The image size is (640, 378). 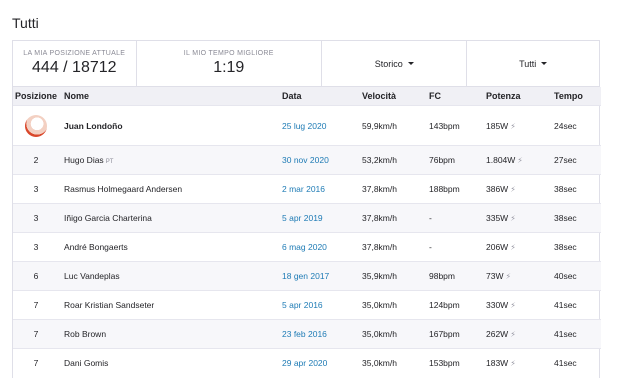 What do you see at coordinates (168, 96) in the screenshot?
I see `column-header-name: Nome` at bounding box center [168, 96].